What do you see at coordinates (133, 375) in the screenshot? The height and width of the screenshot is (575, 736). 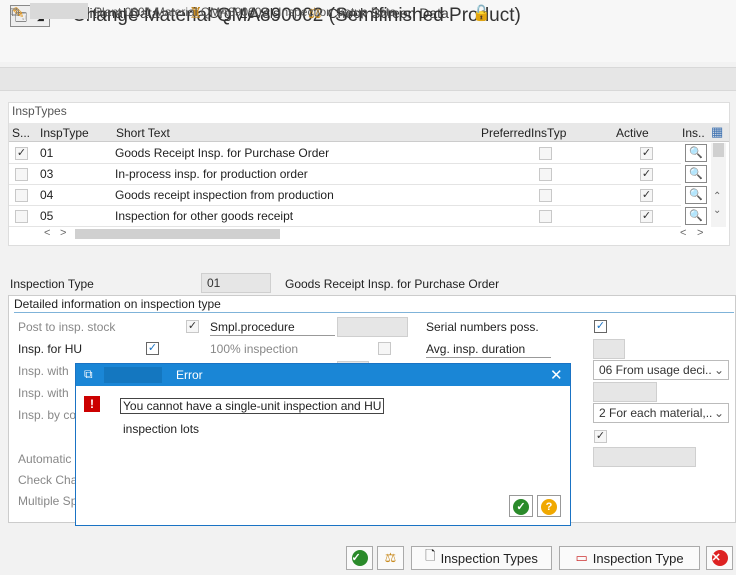 I see `dialog-redacted` at bounding box center [133, 375].